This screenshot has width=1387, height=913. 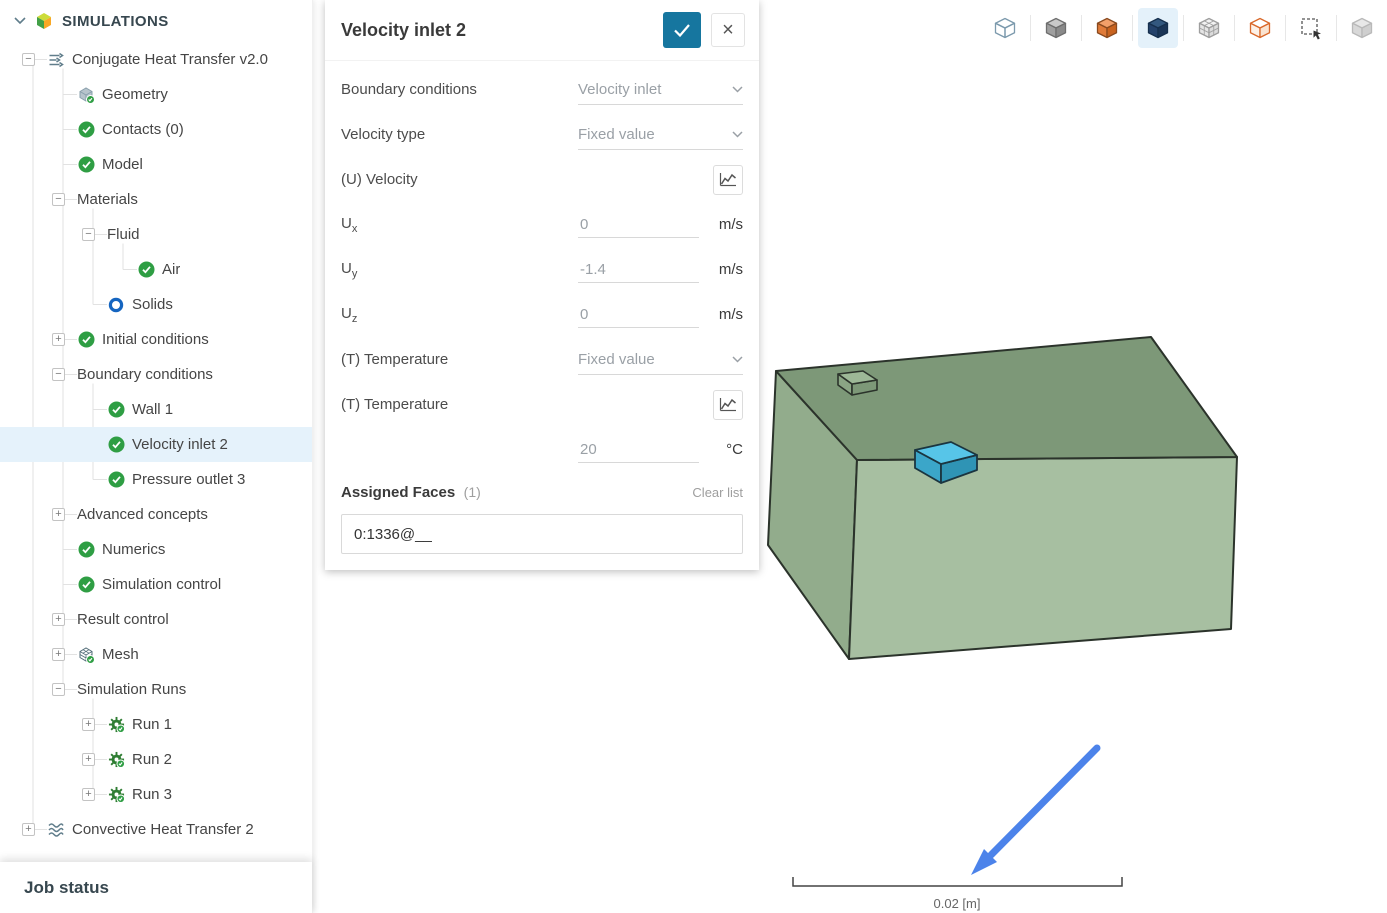 What do you see at coordinates (120, 654) in the screenshot?
I see `tree-item-label: Mesh` at bounding box center [120, 654].